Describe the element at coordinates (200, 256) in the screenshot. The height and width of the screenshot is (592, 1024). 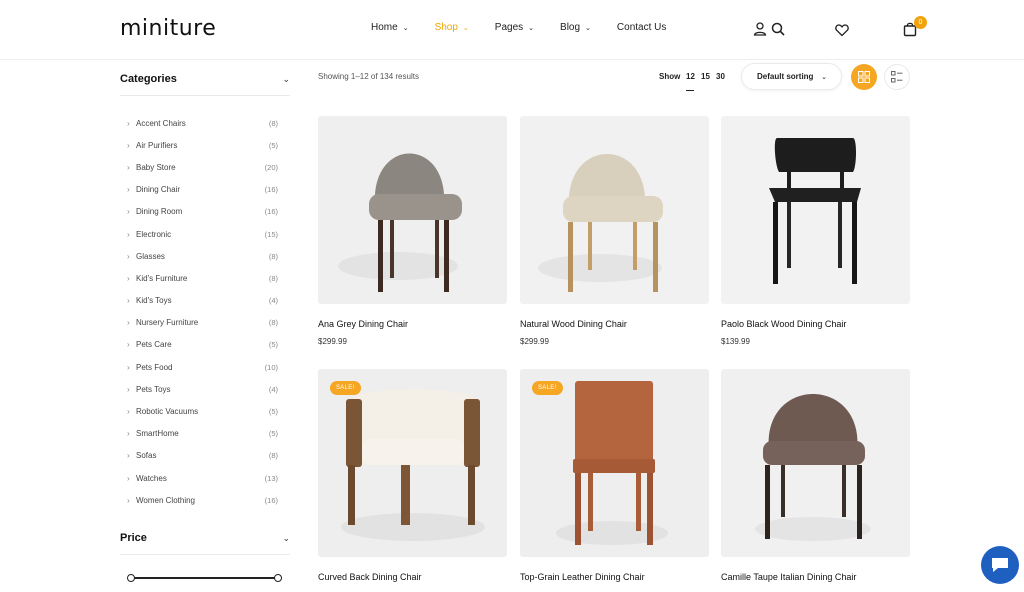
I see `category-item: › Glasses (8)` at that location.